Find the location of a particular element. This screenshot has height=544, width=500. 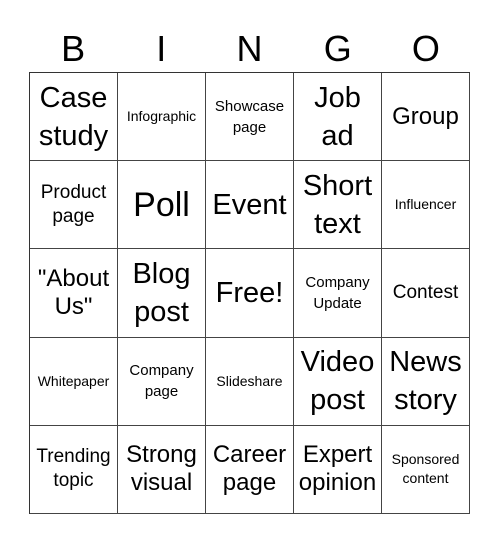

bingo-cell: Free! is located at coordinates (250, 293).